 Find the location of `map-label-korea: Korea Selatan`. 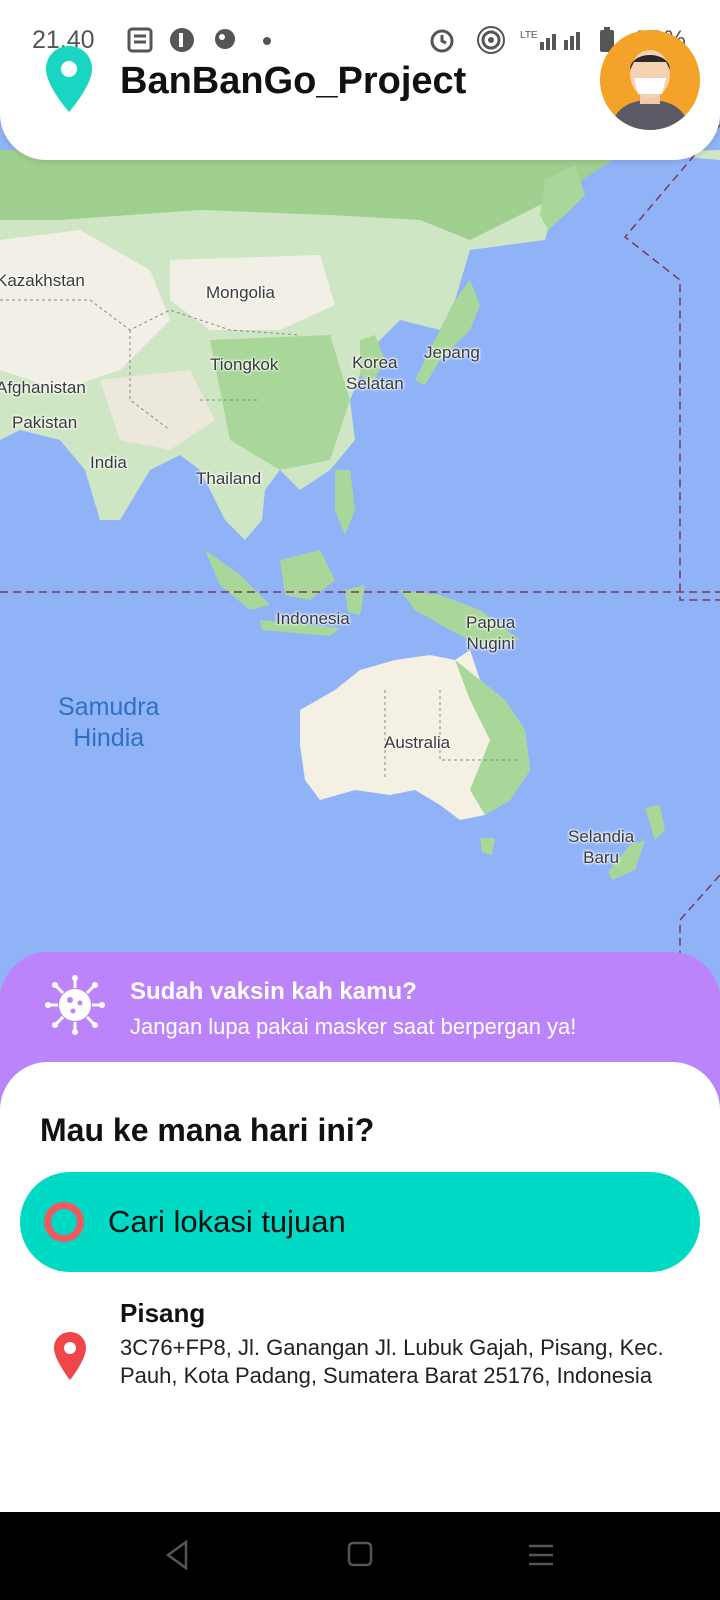

map-label-korea: Korea Selatan is located at coordinates (375, 373).